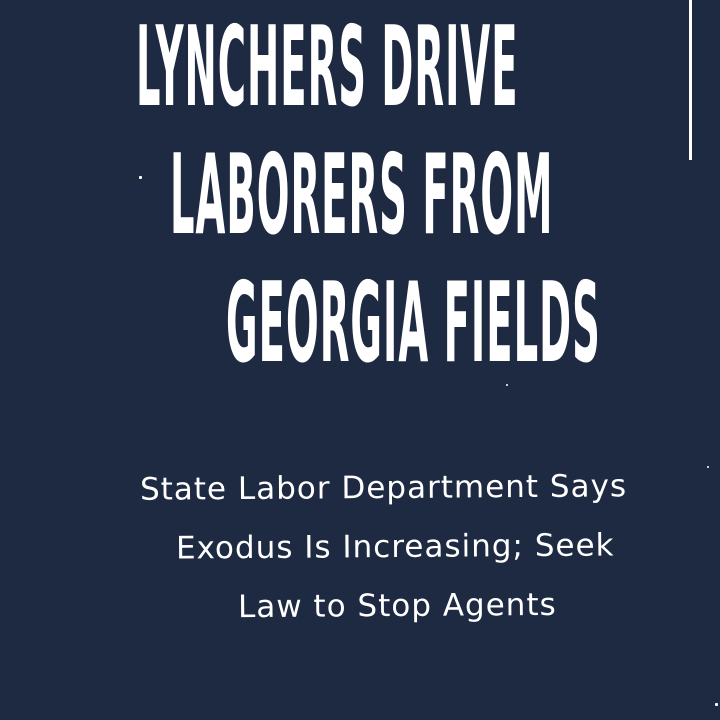 The image size is (720, 720). What do you see at coordinates (413, 323) in the screenshot?
I see `headline-line-3: GEORGIA FIELDS` at bounding box center [413, 323].